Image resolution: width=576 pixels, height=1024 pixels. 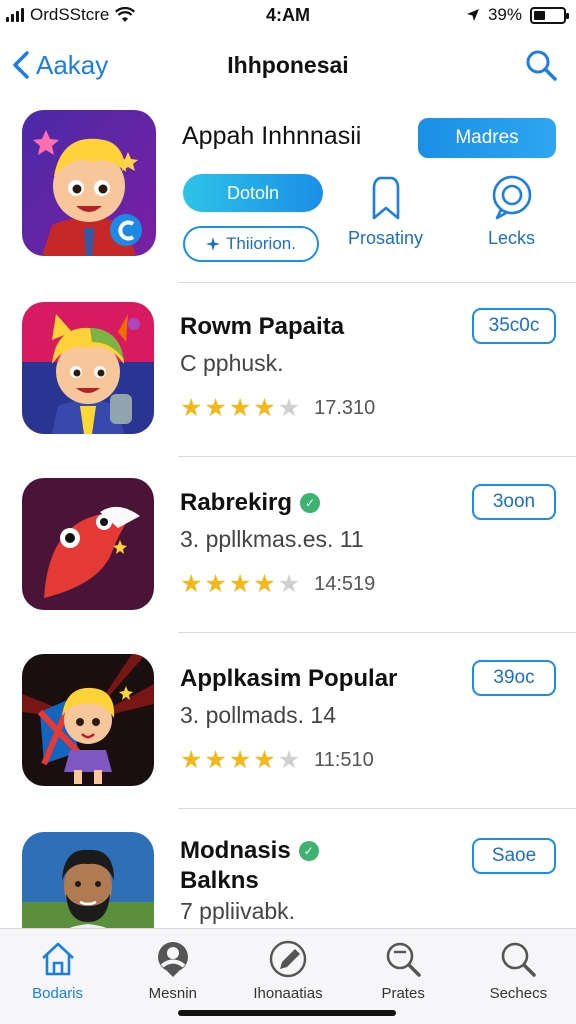 I want to click on get-button: 35c0c, so click(x=514, y=326).